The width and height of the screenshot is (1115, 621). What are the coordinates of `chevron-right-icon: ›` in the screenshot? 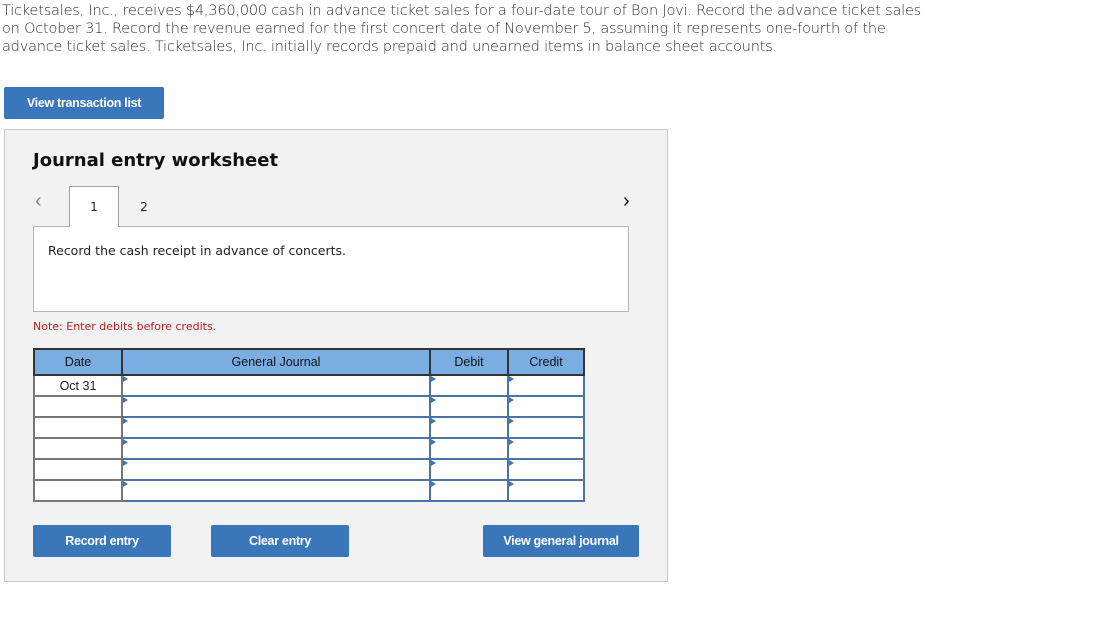 It's located at (626, 201).